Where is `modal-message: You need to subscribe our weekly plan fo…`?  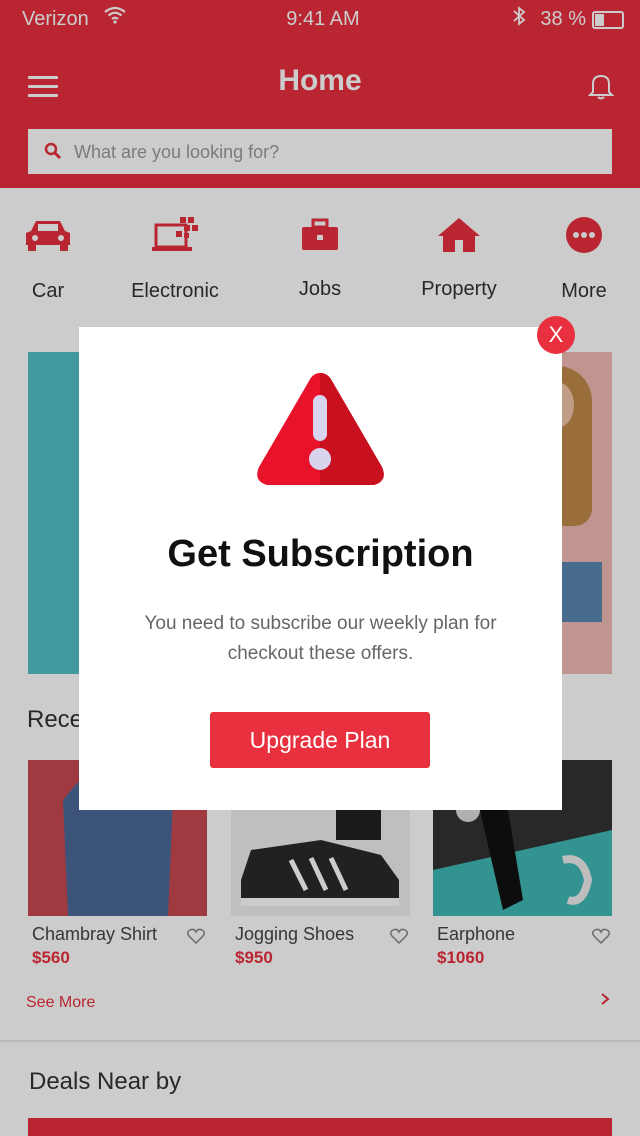
modal-message: You need to subscribe our weekly plan fo… is located at coordinates (320, 638).